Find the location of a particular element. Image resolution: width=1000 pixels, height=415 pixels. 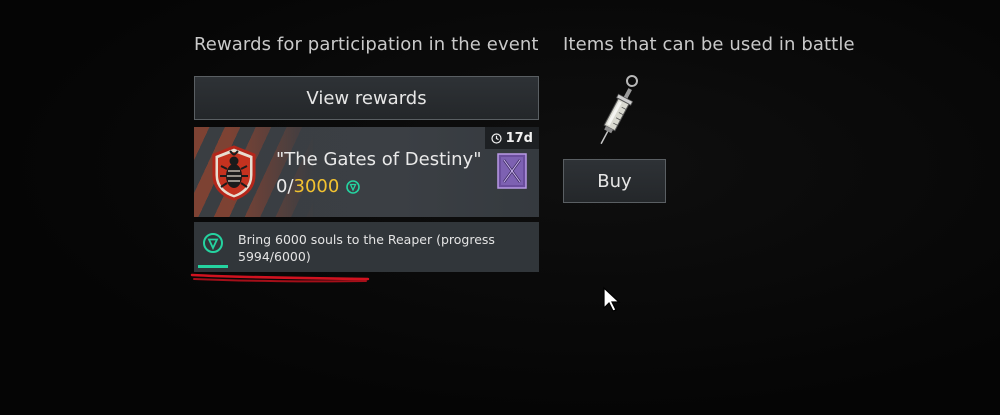

quest-progress-fill is located at coordinates (213, 266).